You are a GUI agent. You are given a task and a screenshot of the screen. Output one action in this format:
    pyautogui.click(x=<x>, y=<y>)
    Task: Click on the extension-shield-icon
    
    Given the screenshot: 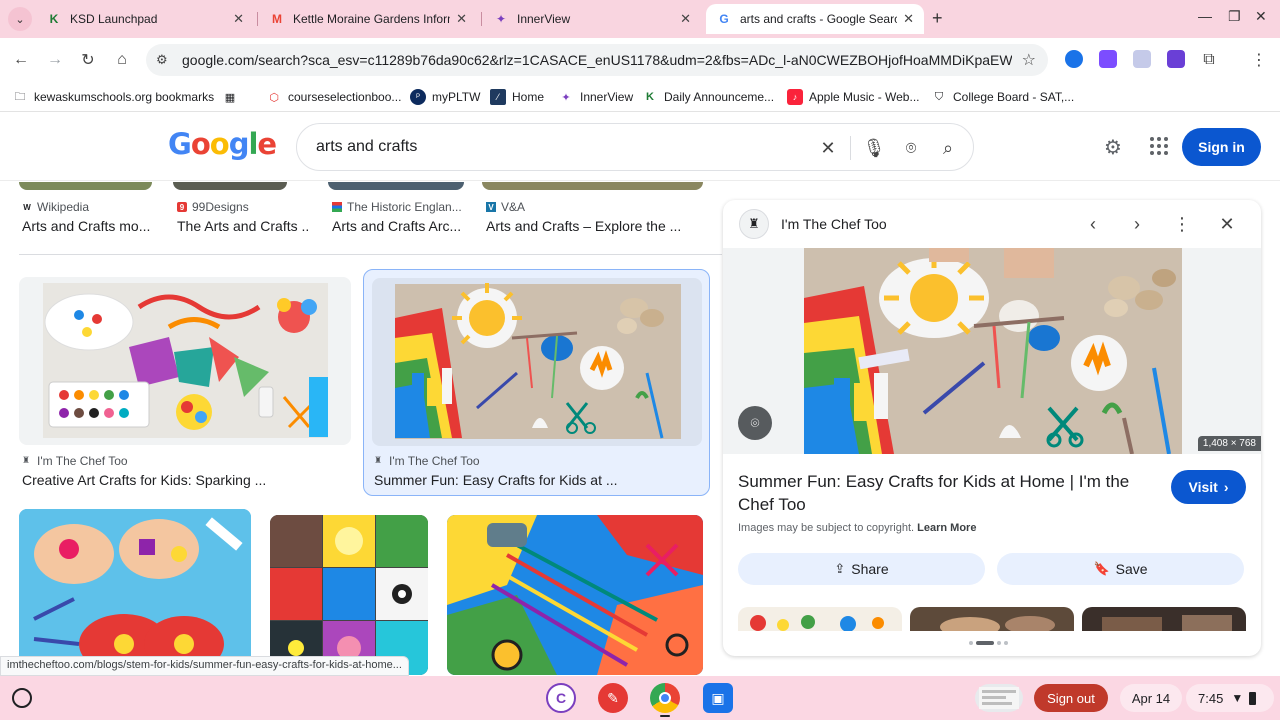 What is the action you would take?
    pyautogui.click(x=1074, y=59)
    